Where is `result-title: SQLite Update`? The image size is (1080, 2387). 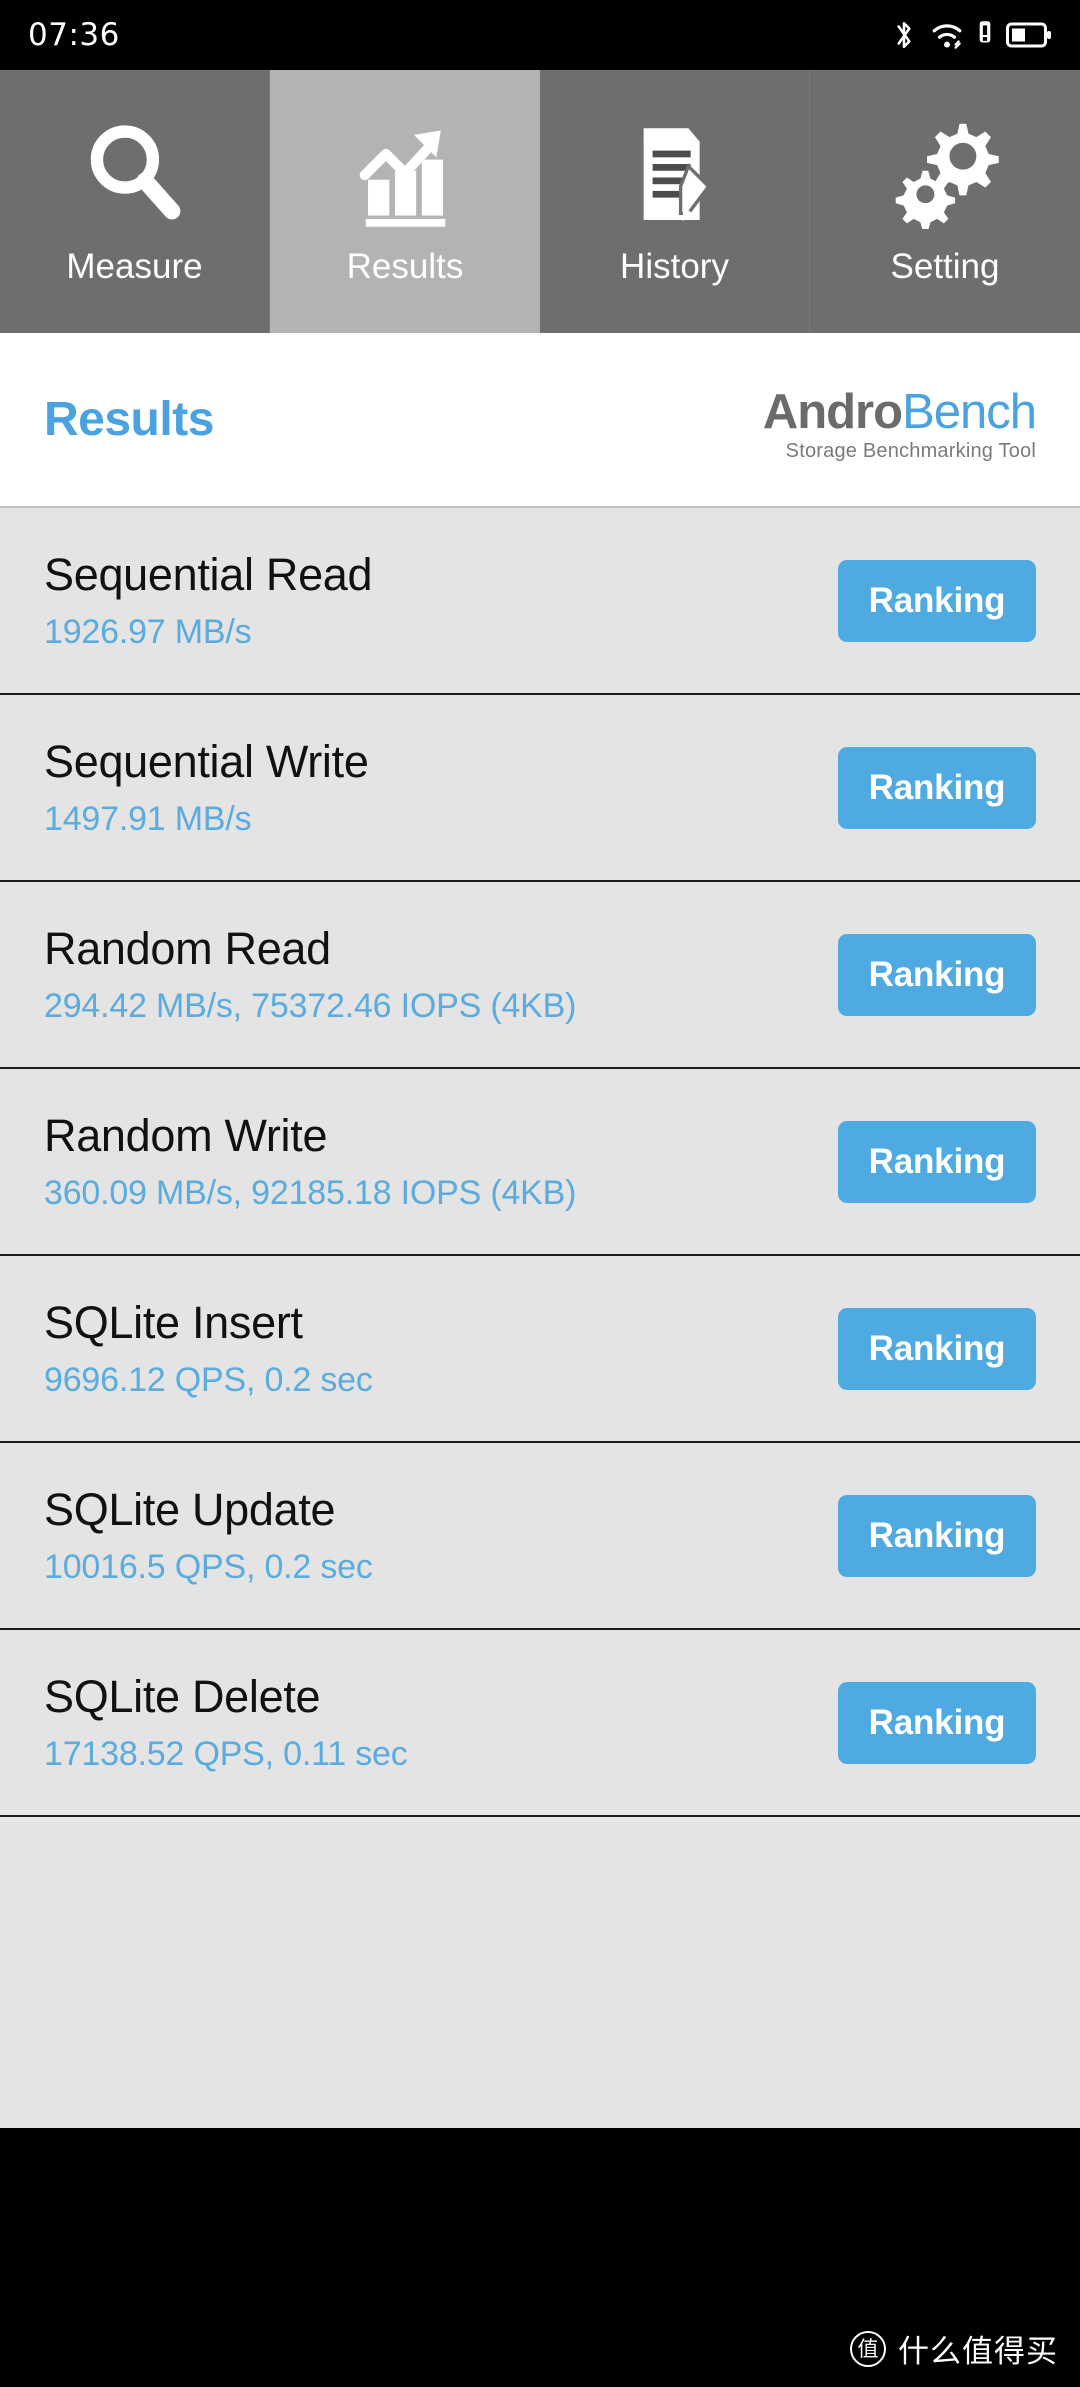
result-title: SQLite Update is located at coordinates (190, 1509).